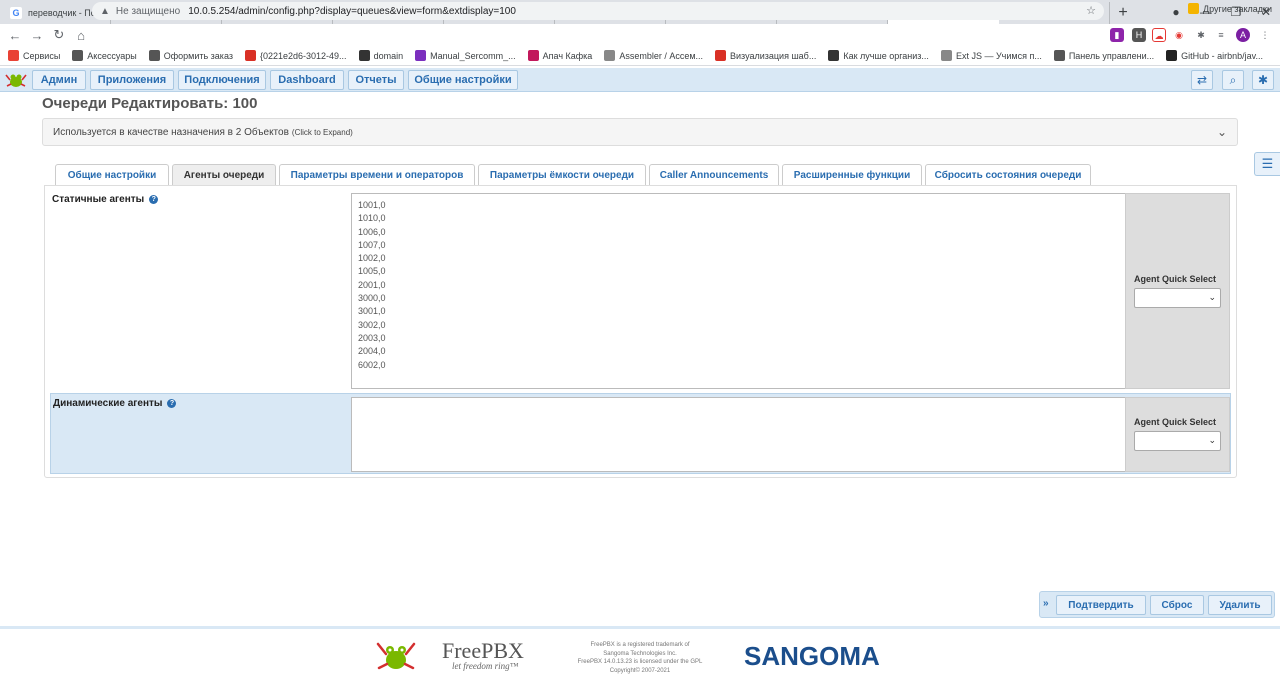  I want to click on static-agent-entry: 1006,0, so click(372, 231).